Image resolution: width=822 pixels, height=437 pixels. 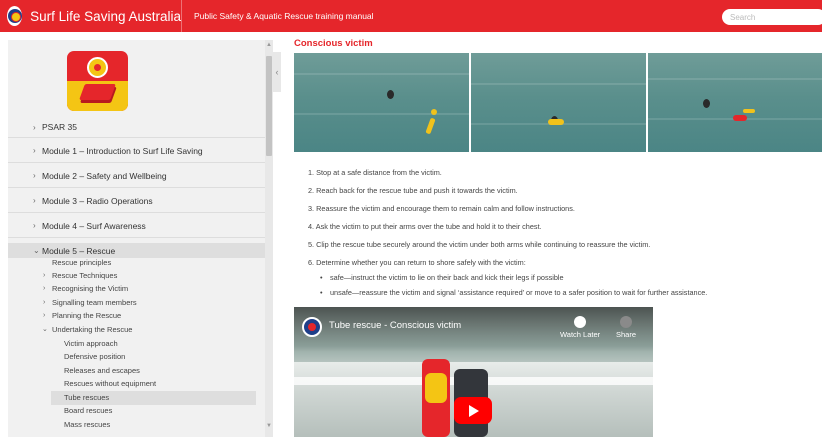 I want to click on sidebar-subitem-rescues-without-equipment: Rescues without equipment, so click(x=136, y=384).